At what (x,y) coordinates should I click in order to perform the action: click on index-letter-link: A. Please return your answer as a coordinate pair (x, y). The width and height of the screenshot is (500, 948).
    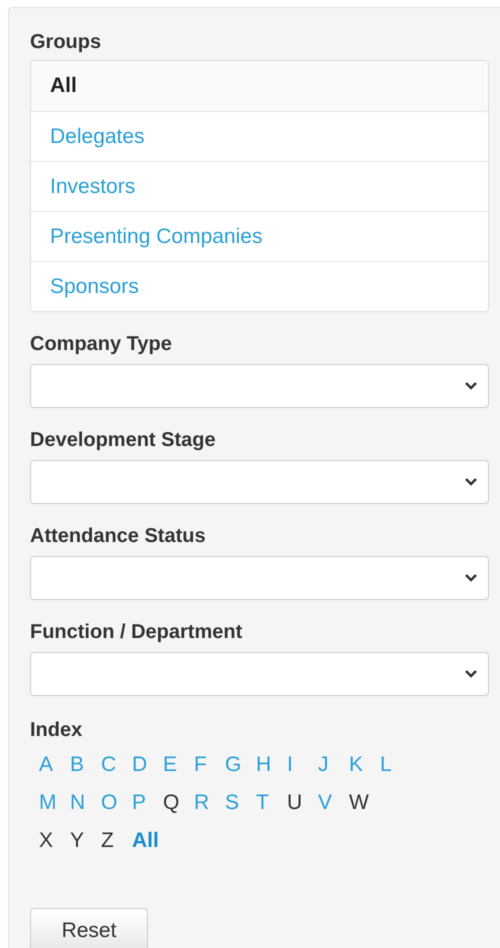
    Looking at the image, I should click on (54, 765).